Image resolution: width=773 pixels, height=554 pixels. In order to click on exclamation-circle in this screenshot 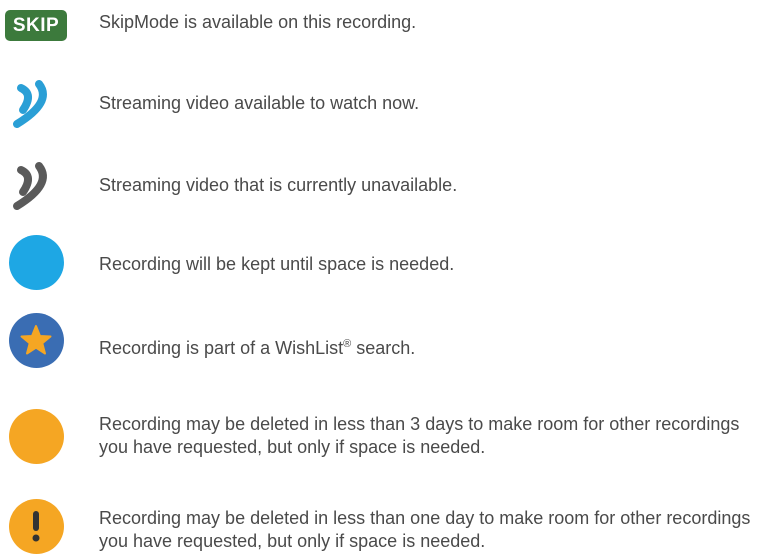, I will do `click(36, 526)`.